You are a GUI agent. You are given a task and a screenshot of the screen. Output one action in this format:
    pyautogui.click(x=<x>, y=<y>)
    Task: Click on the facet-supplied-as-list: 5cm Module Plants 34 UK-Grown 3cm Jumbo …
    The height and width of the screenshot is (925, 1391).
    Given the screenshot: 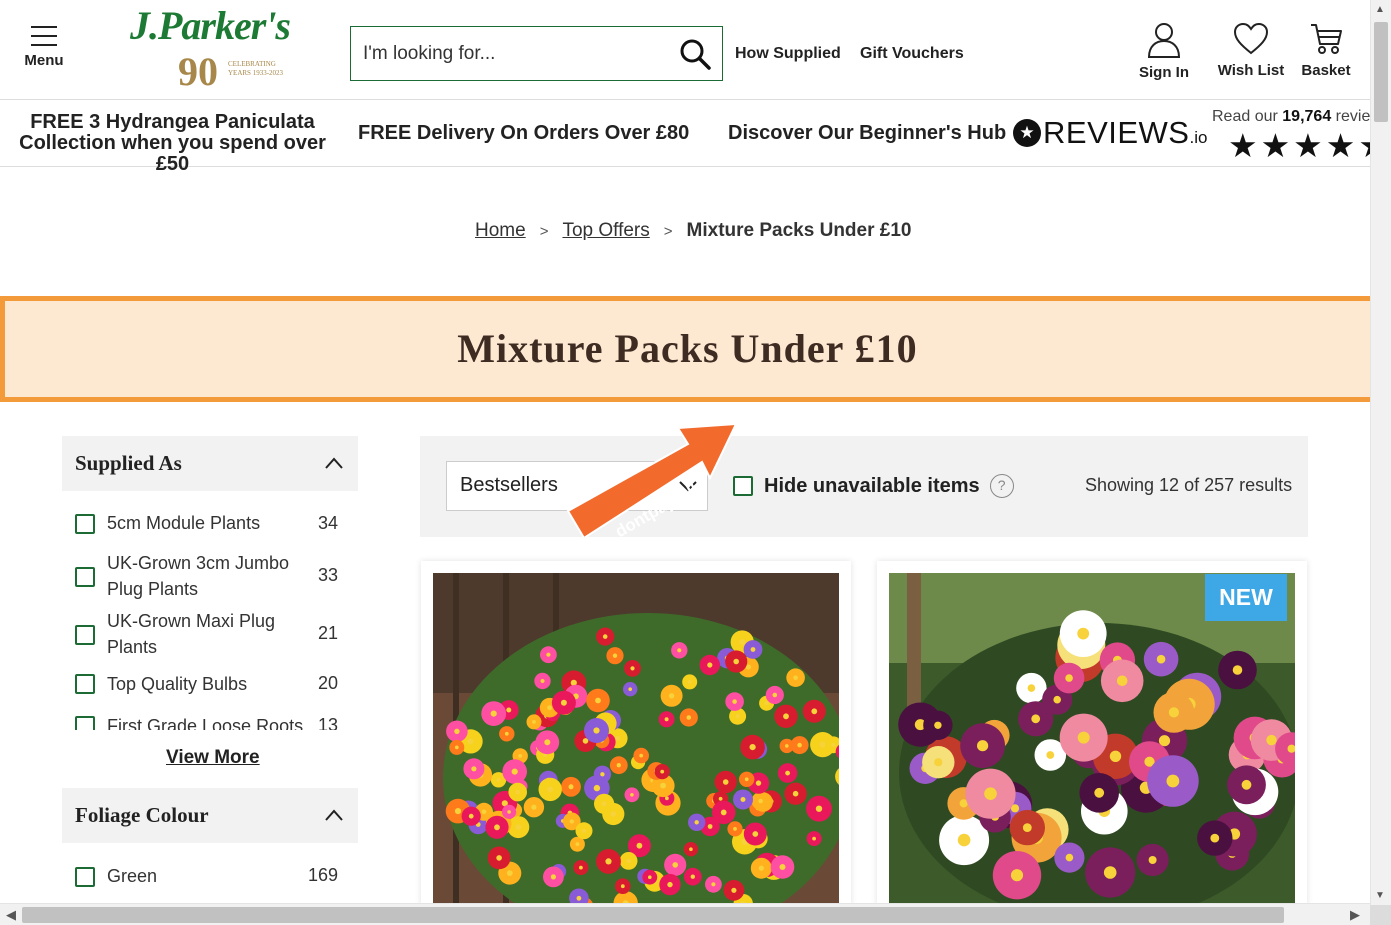 What is the action you would take?
    pyautogui.click(x=210, y=613)
    